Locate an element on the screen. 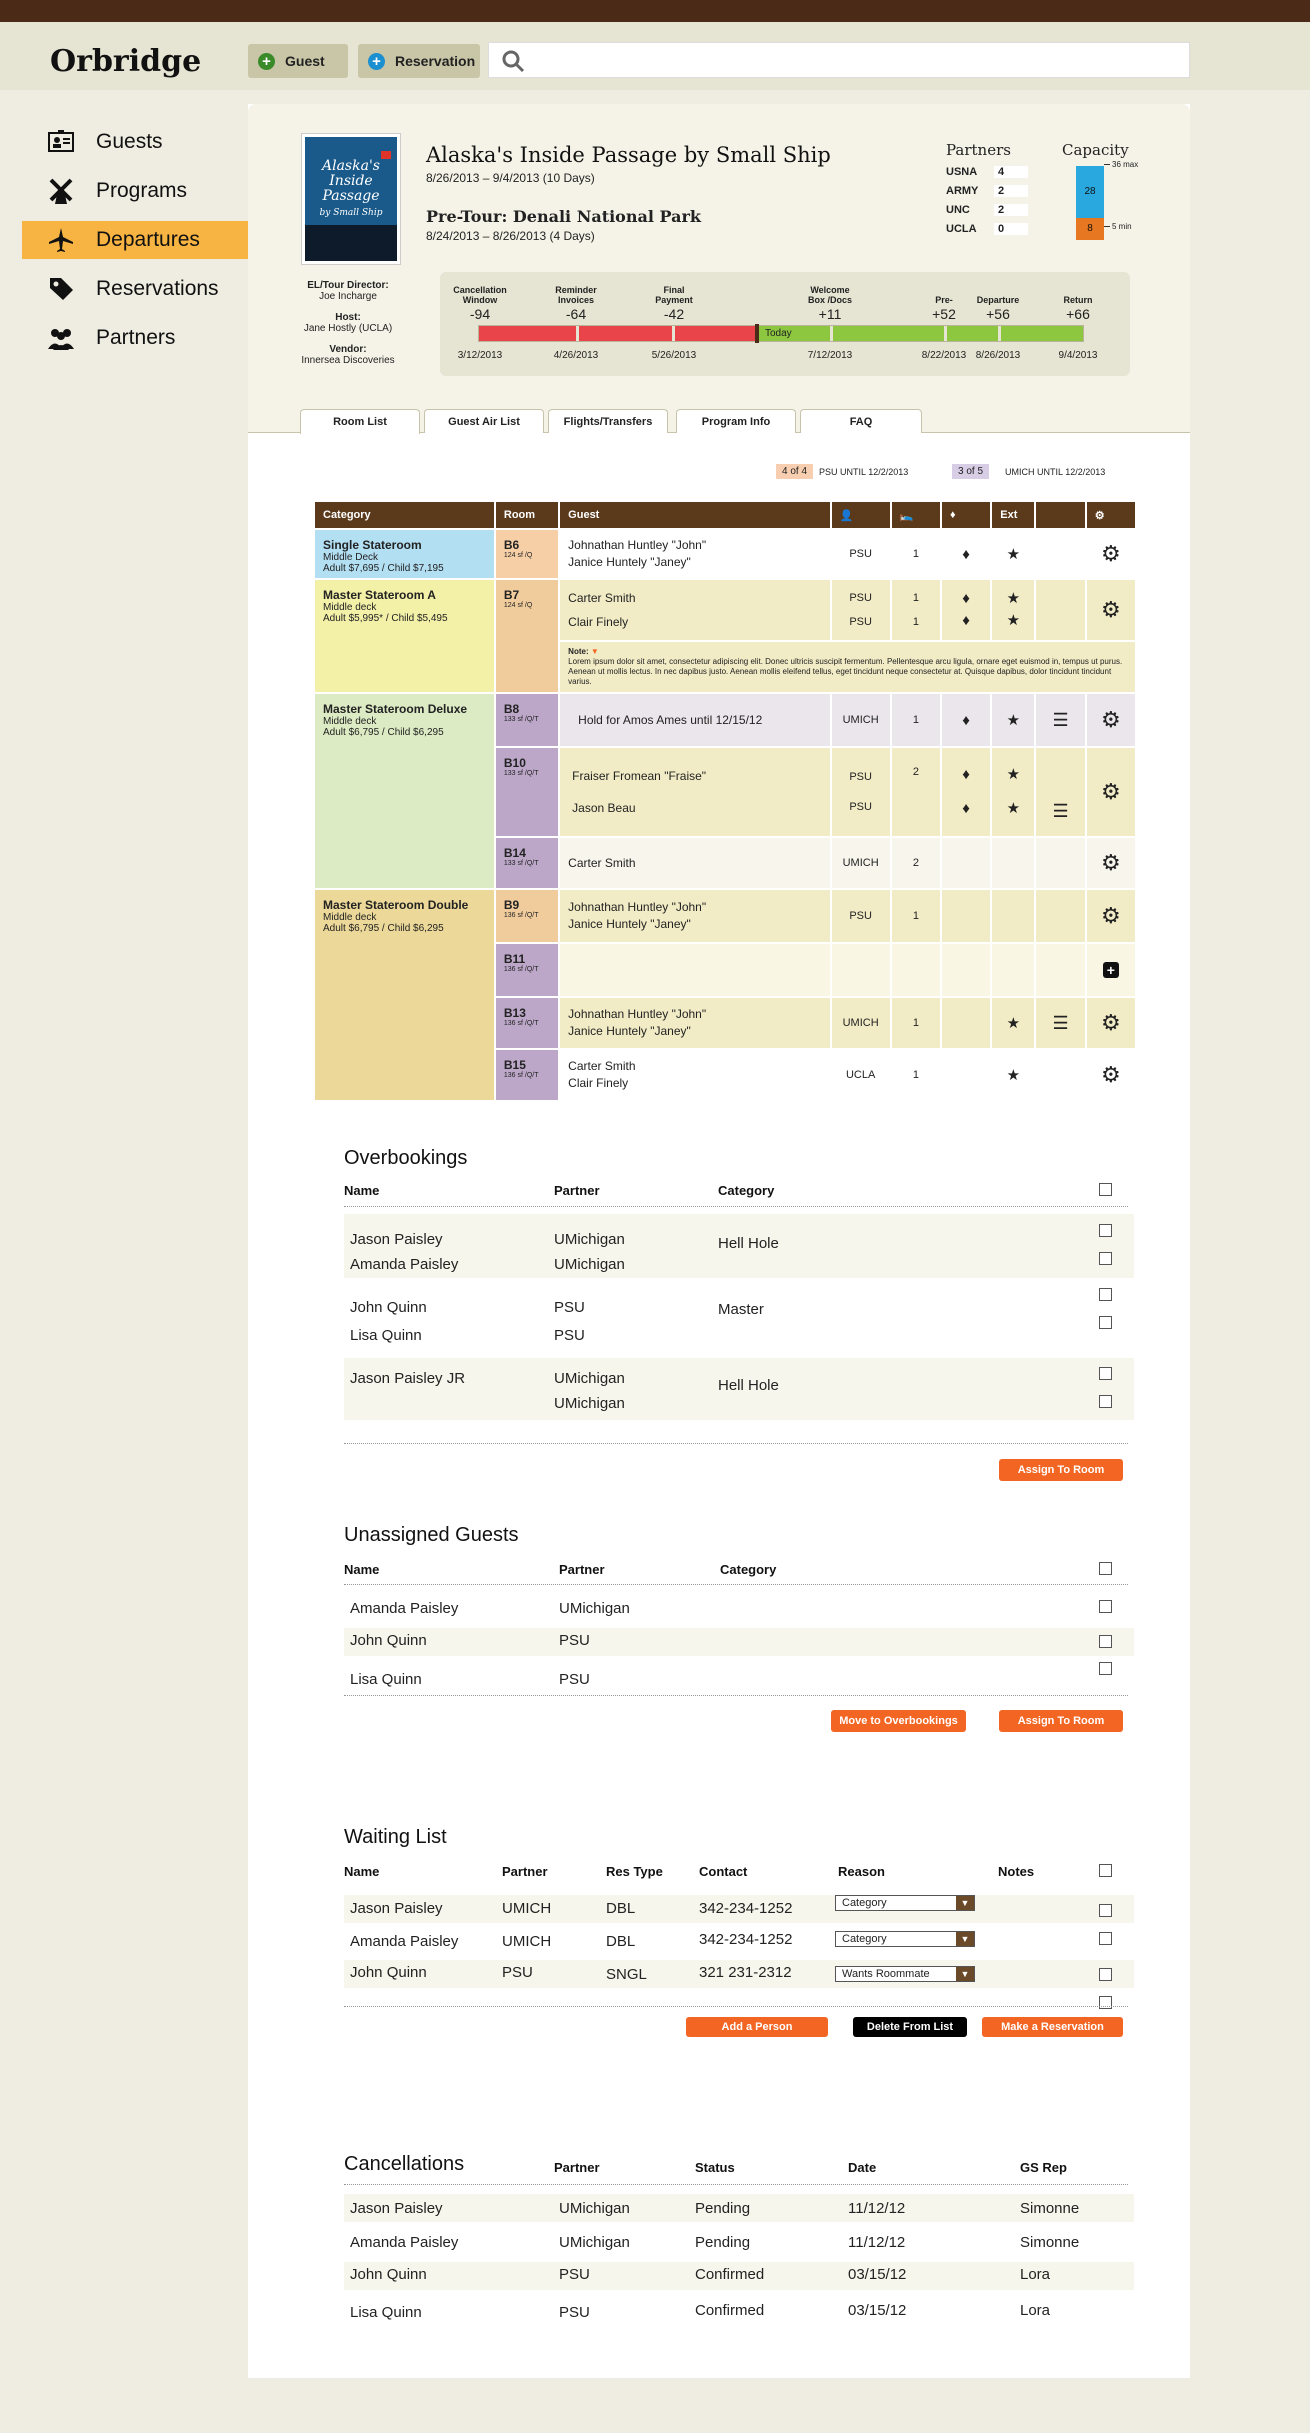 This screenshot has width=1310, height=2433. psu-allotment: 4 of 4 PSU UNTIL 12/2/2013 is located at coordinates (842, 471).